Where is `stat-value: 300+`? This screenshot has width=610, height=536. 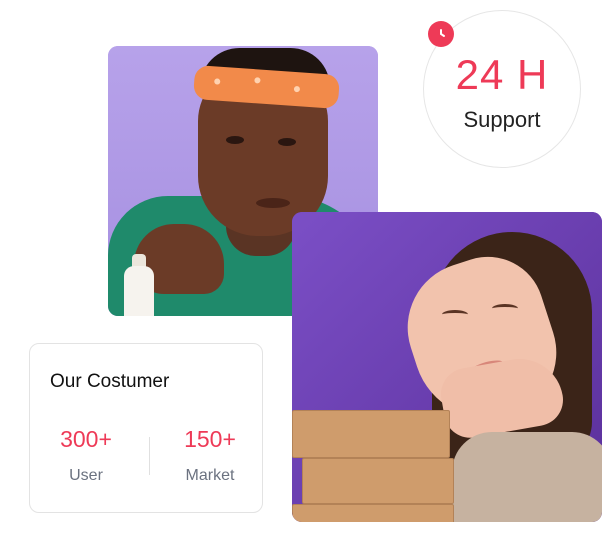
stat-value: 300+ is located at coordinates (86, 439).